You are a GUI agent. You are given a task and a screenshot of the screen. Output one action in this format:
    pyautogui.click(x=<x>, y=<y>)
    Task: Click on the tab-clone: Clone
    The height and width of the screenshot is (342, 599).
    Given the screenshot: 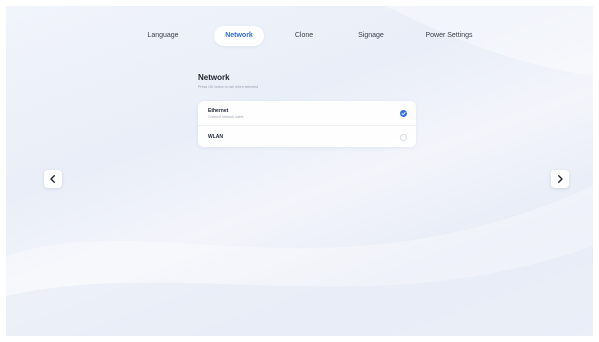 What is the action you would take?
    pyautogui.click(x=304, y=36)
    